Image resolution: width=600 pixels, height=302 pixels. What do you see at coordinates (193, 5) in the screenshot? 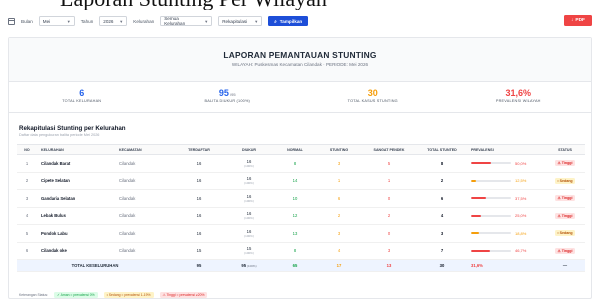
I see `top-caption-text: Laporan Stunting Per Wilayah` at bounding box center [193, 5].